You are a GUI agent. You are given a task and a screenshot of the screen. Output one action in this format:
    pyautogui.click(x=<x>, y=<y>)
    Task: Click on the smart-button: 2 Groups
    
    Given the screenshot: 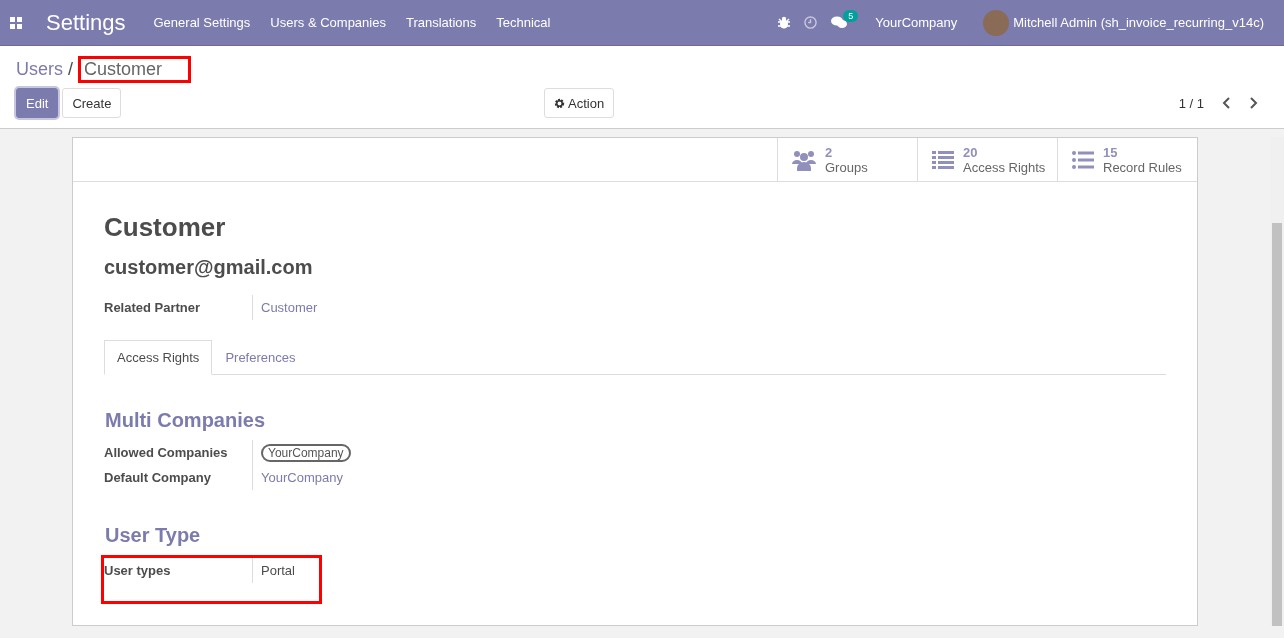 What is the action you would take?
    pyautogui.click(x=847, y=159)
    